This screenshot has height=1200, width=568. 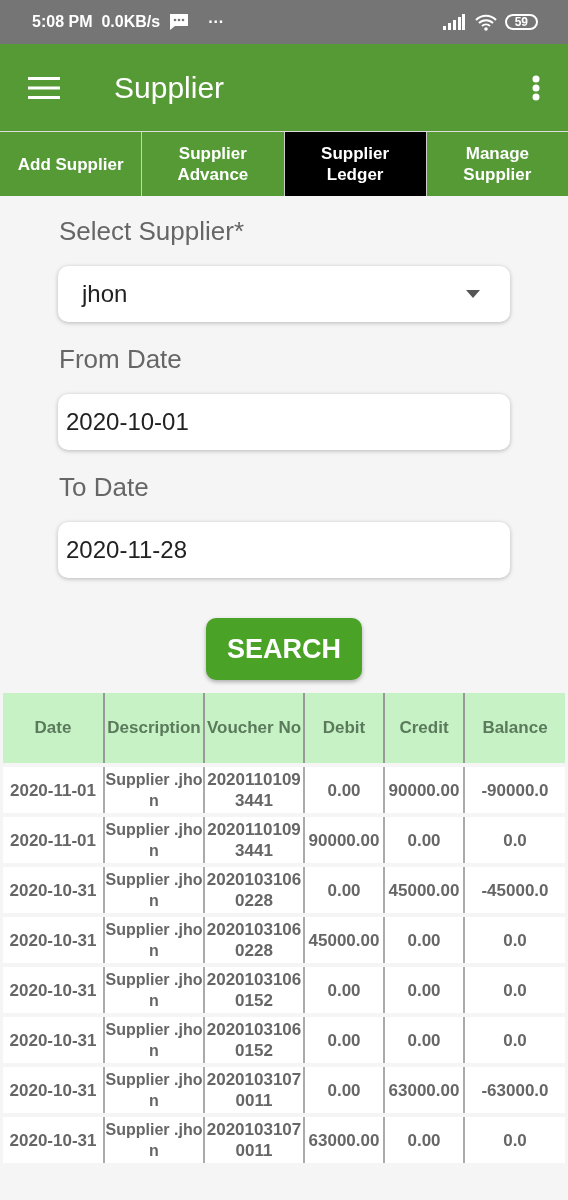 What do you see at coordinates (255, 728) in the screenshot?
I see `column-header: Voucher No` at bounding box center [255, 728].